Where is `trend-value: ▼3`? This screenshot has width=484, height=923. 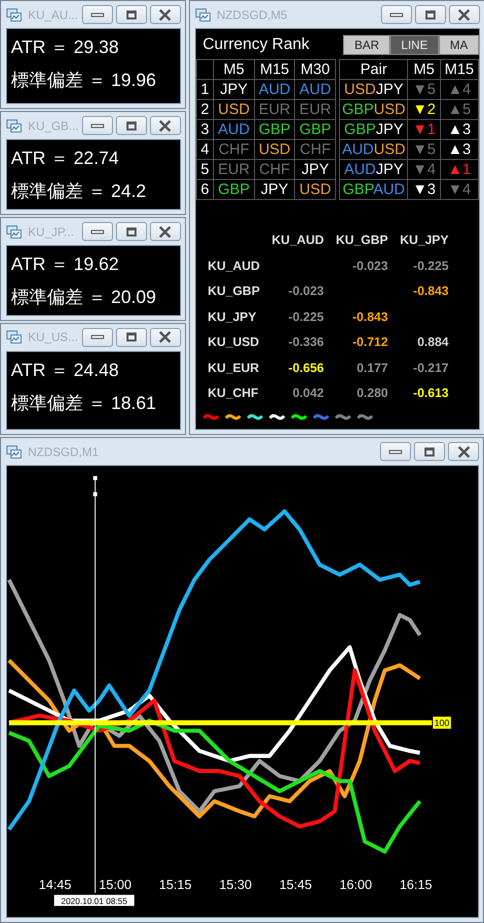 trend-value: ▼3 is located at coordinates (424, 190).